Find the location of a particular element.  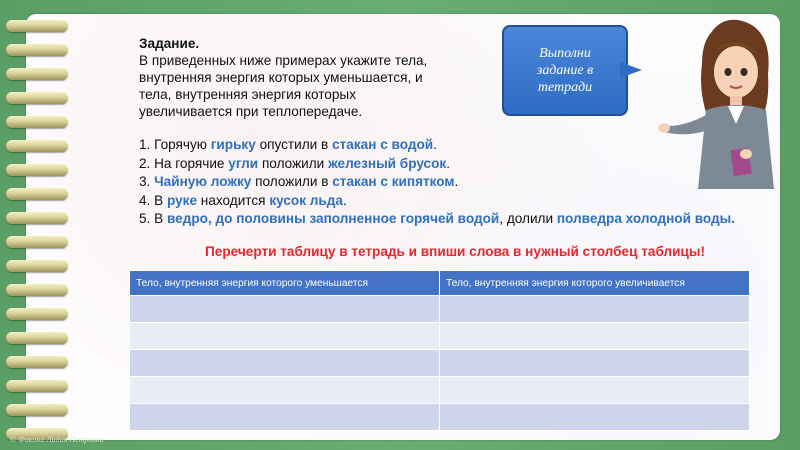

example-text: 3. is located at coordinates (147, 181).